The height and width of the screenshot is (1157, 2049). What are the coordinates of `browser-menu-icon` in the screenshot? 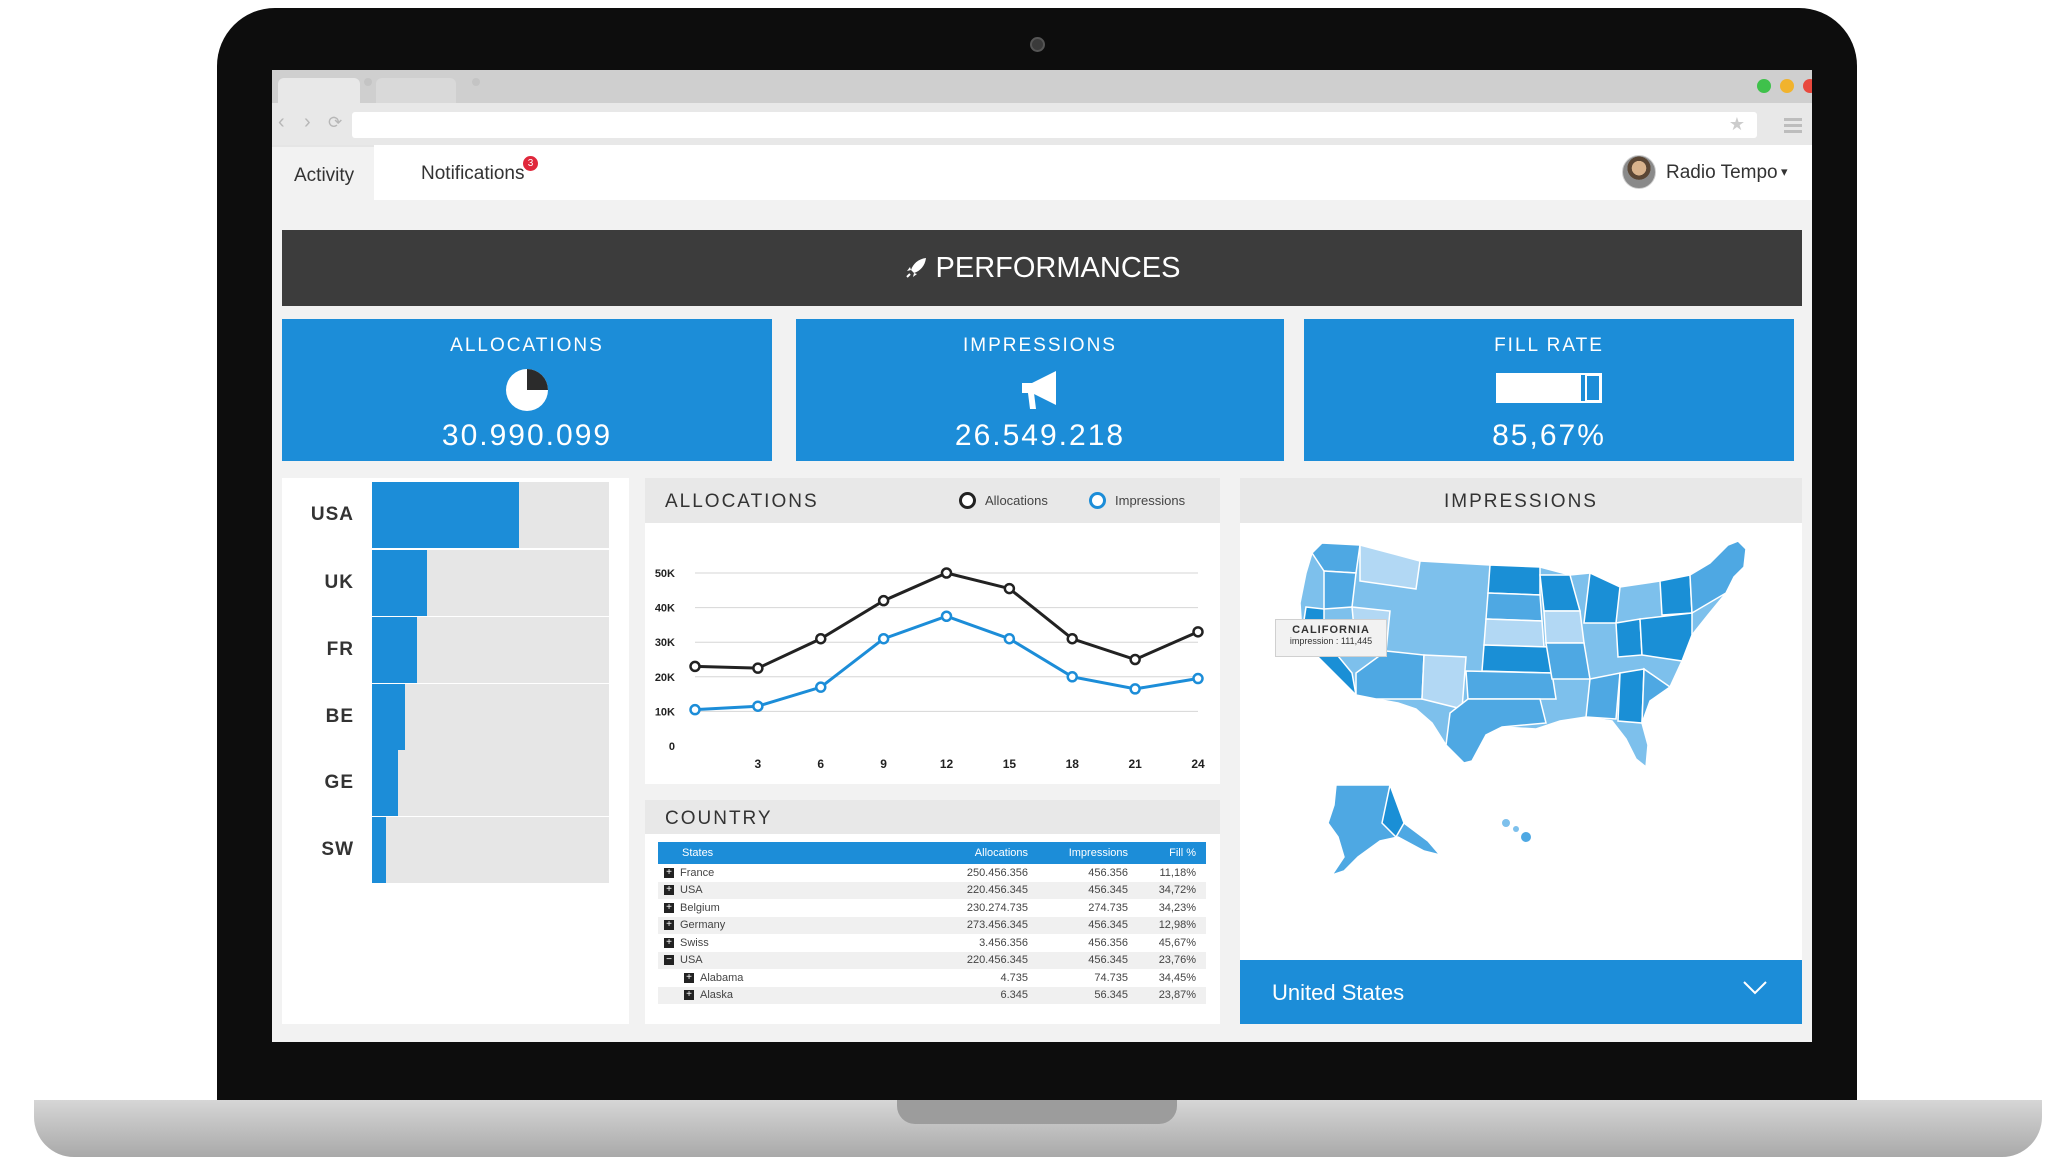 It's located at (1793, 127).